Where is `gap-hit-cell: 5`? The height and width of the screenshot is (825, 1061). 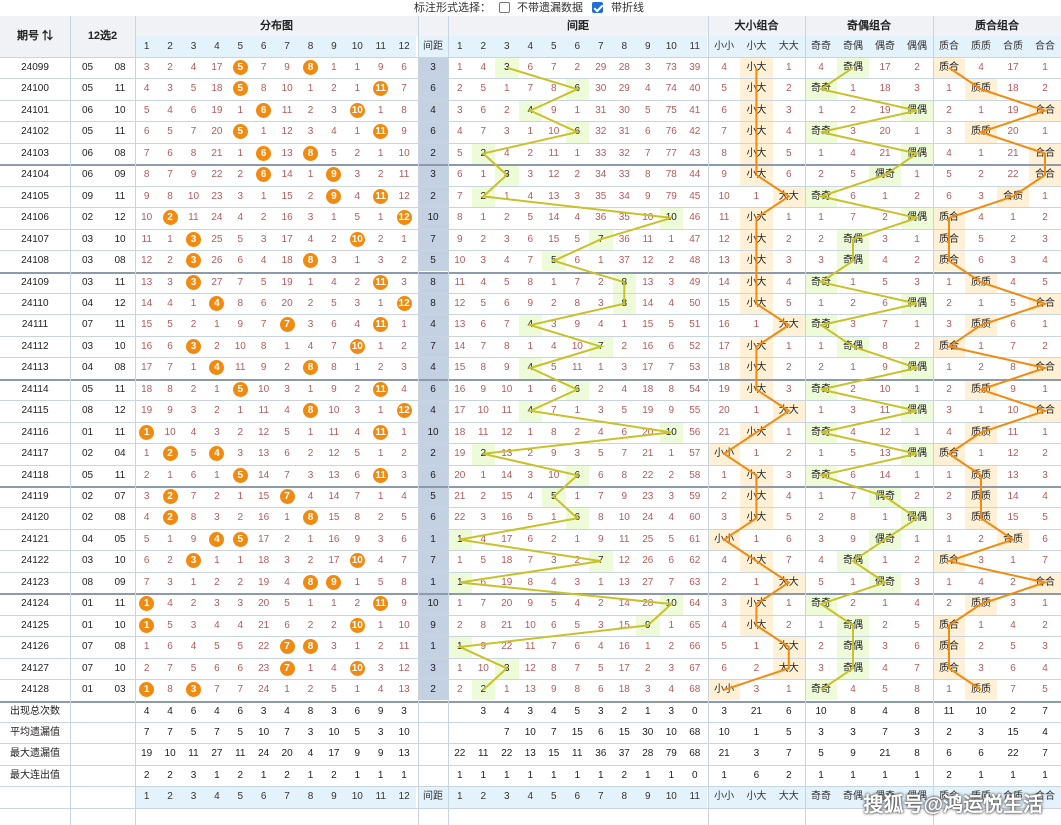
gap-hit-cell: 5 is located at coordinates (554, 497).